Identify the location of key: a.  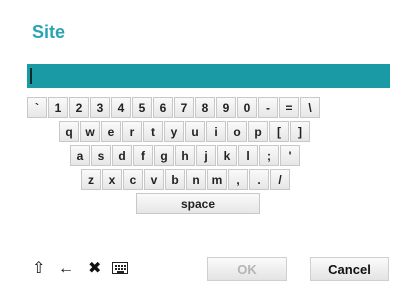
(80, 155).